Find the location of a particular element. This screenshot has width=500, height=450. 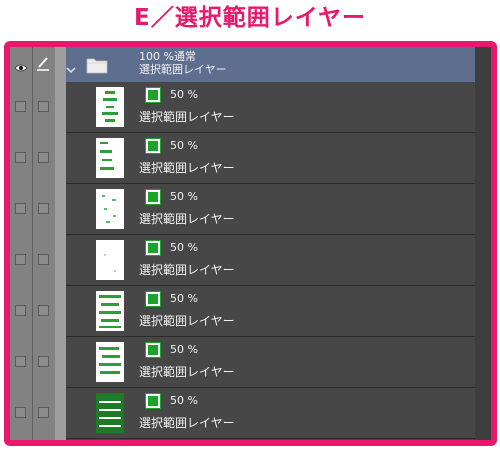

pen-icon is located at coordinates (43, 63).